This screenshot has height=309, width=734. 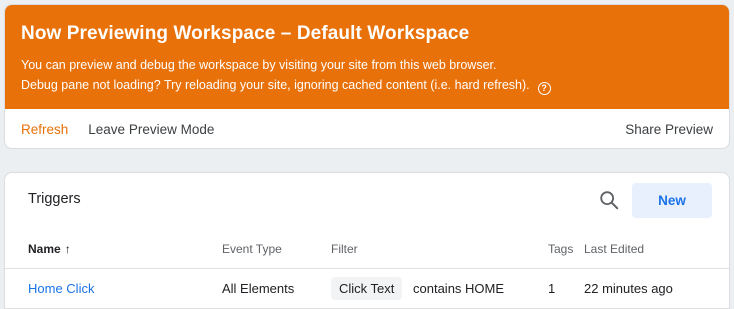 I want to click on sort-ascending-icon: ↑, so click(x=68, y=249).